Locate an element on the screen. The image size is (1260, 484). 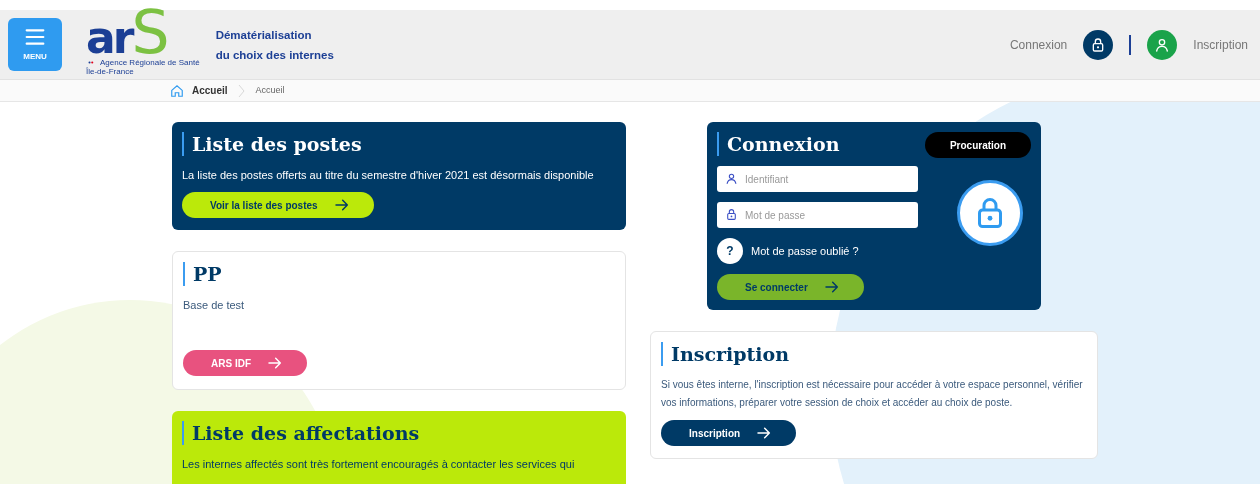
card-text: La liste des postes offerts au titre du semestre d'hiver 2021 est désormais disponible is located at coordinates (388, 175).